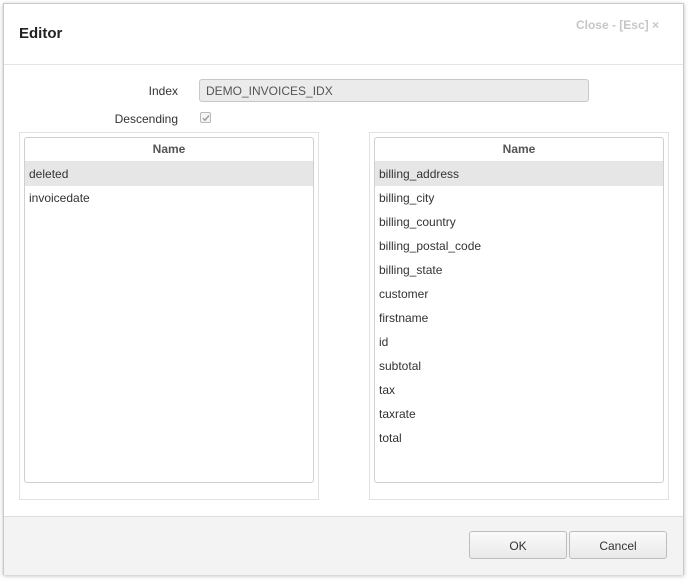 The height and width of the screenshot is (581, 689). Describe the element at coordinates (617, 25) in the screenshot. I see `close-button: Close - [Esc] ×` at that location.